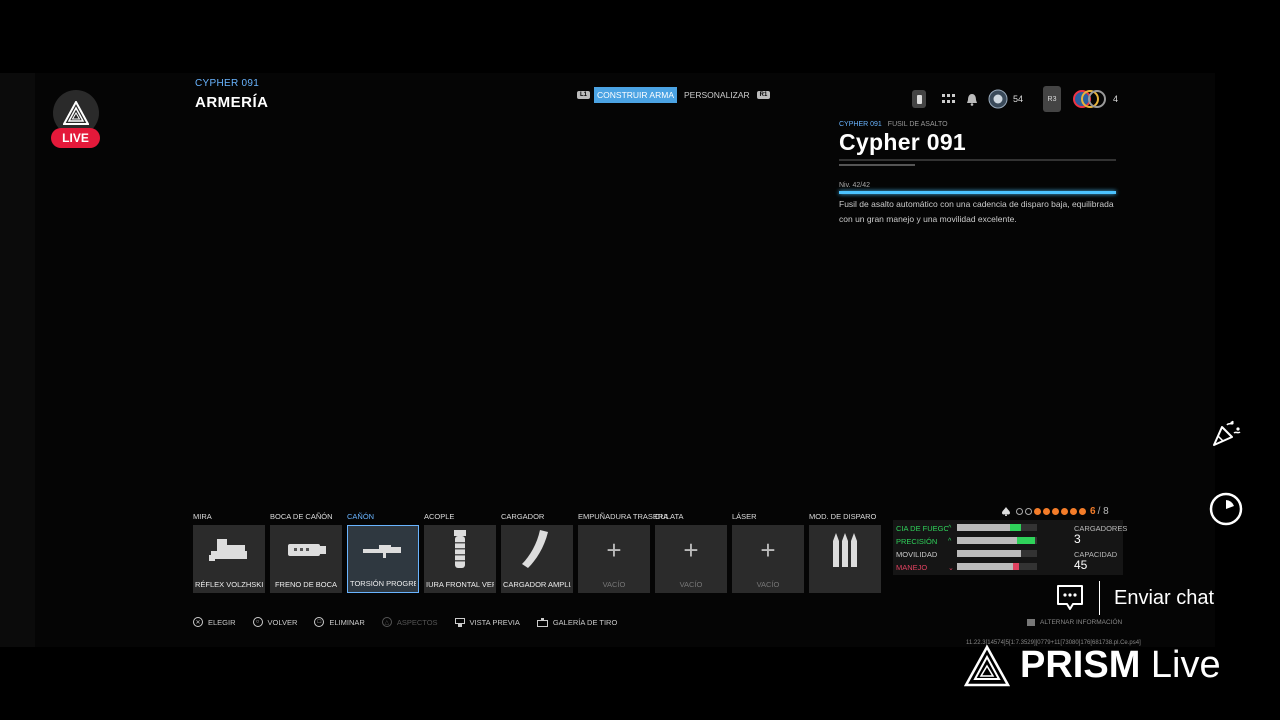  I want to click on magazine-icon, so click(537, 549).